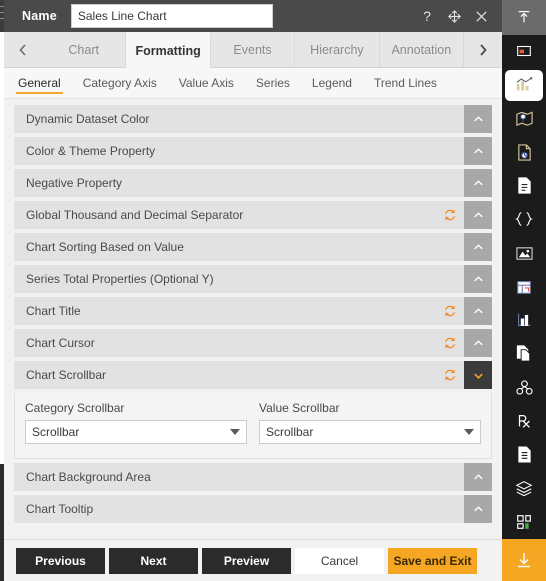 The width and height of the screenshot is (546, 581). I want to click on save-and-exit-button: Save and Exit, so click(432, 560).